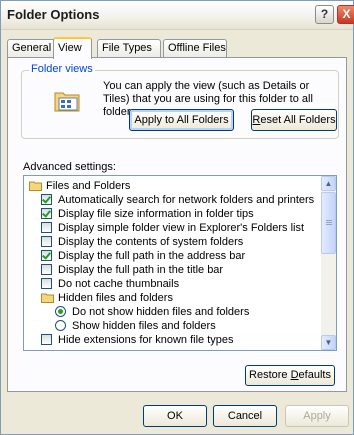 The width and height of the screenshot is (354, 435). What do you see at coordinates (62, 69) in the screenshot?
I see `folder-views-label: Folder views` at bounding box center [62, 69].